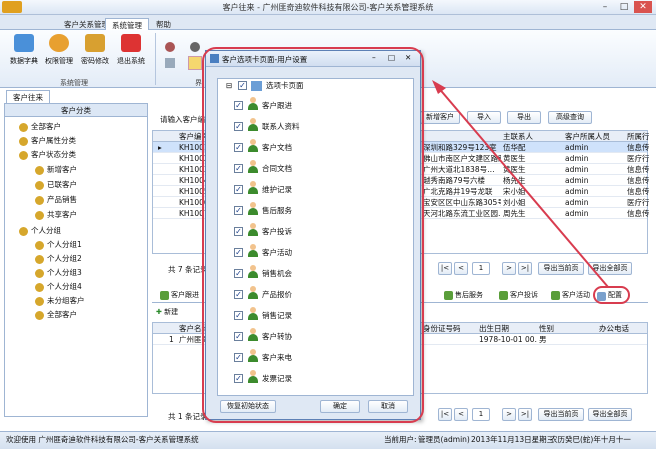 The height and width of the screenshot is (449, 656). What do you see at coordinates (28, 96) in the screenshot?
I see `doc-tab: 客户往来` at bounding box center [28, 96].